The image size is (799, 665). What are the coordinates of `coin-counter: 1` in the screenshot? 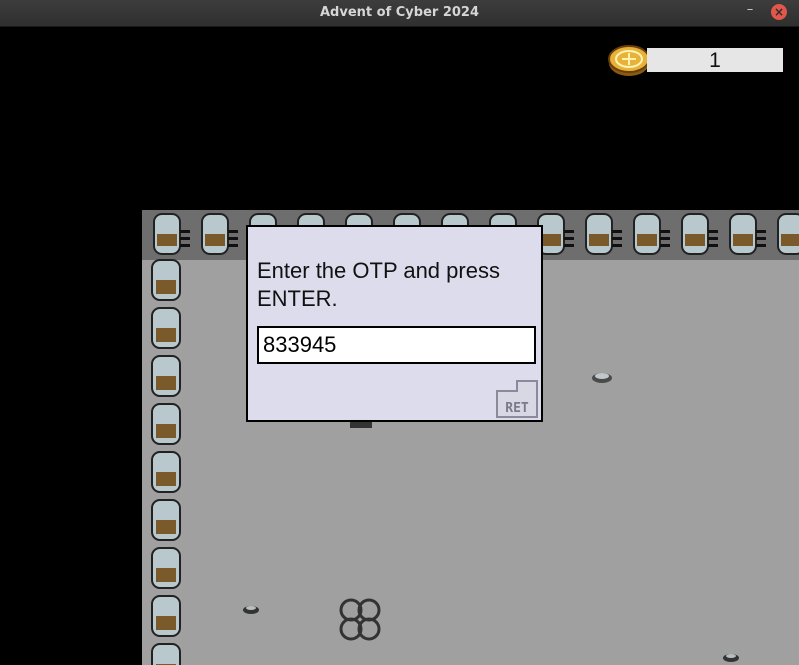 It's located at (715, 60).